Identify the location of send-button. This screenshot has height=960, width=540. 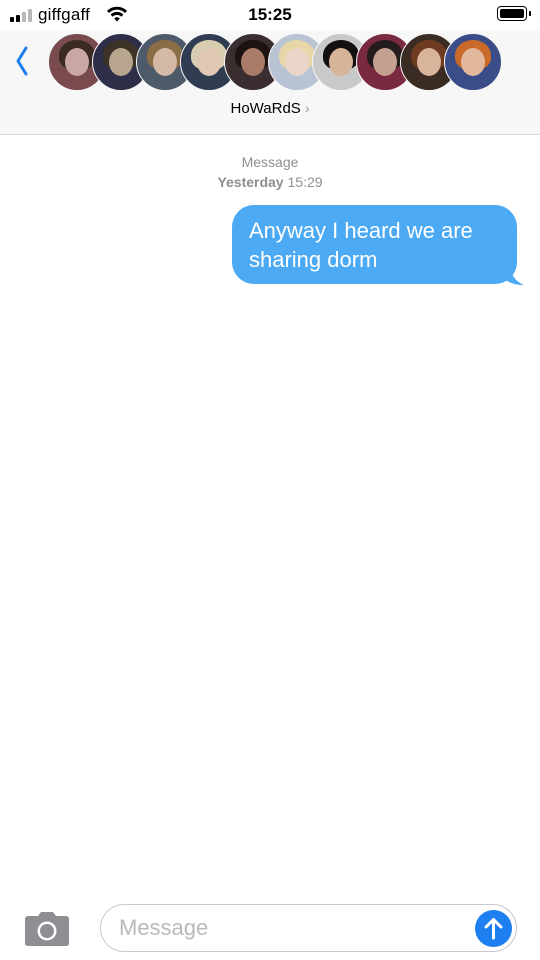
(493, 928).